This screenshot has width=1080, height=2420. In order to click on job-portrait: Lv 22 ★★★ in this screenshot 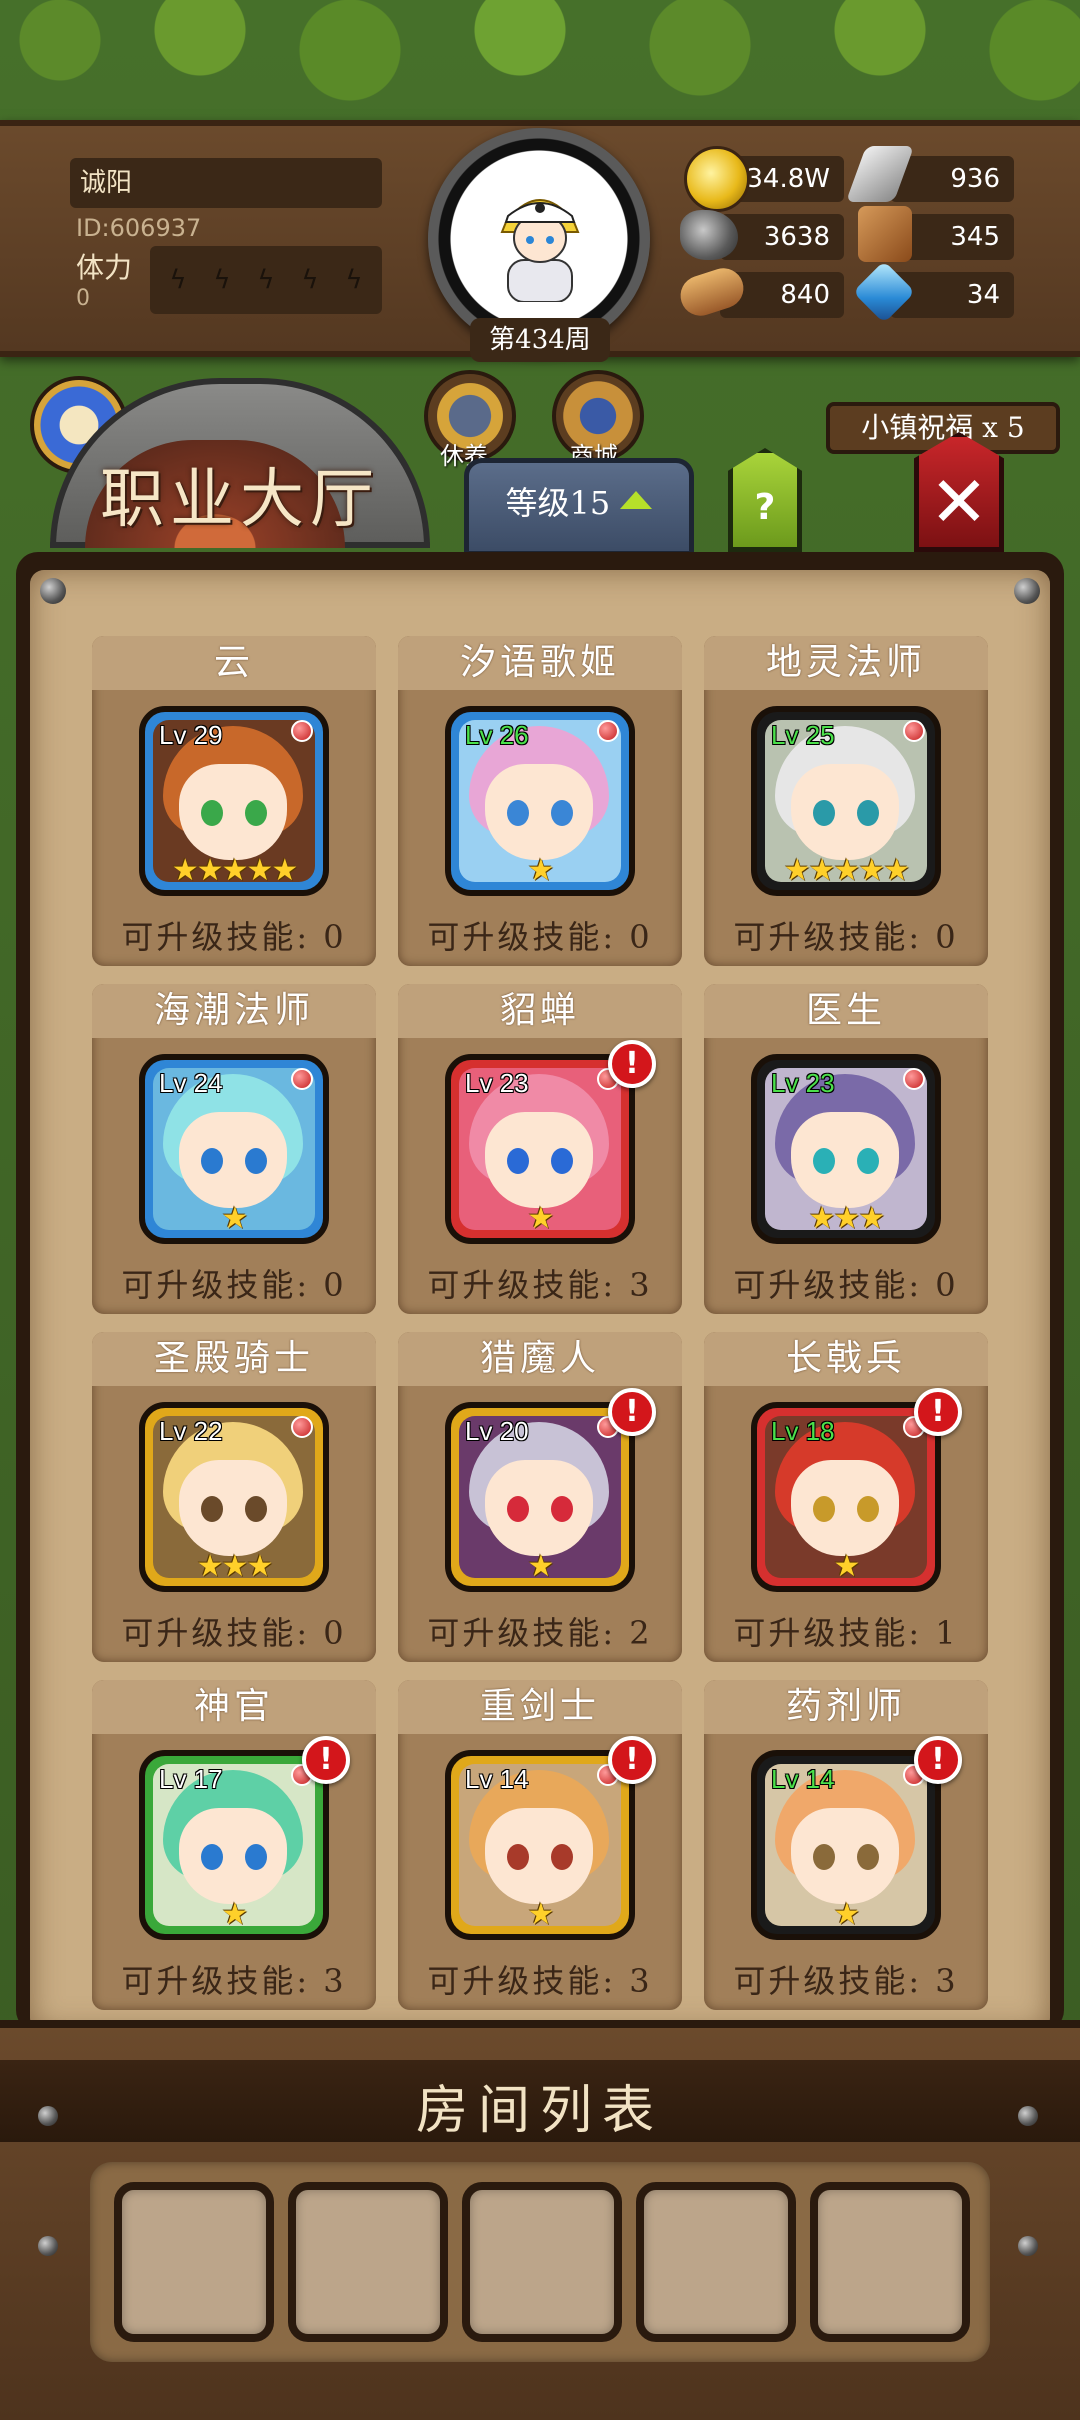, I will do `click(234, 1497)`.